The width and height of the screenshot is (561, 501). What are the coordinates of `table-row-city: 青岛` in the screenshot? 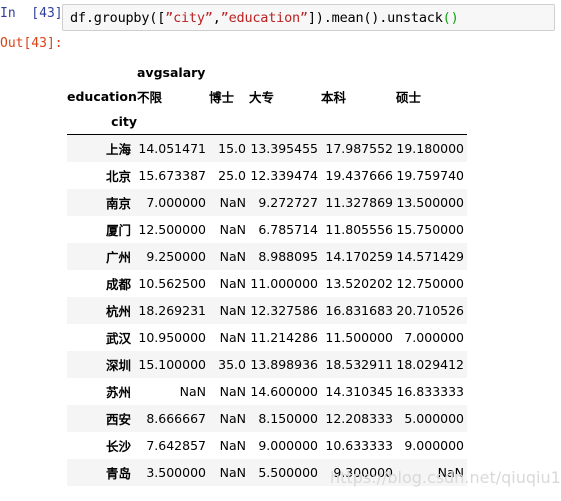 It's located at (118, 473).